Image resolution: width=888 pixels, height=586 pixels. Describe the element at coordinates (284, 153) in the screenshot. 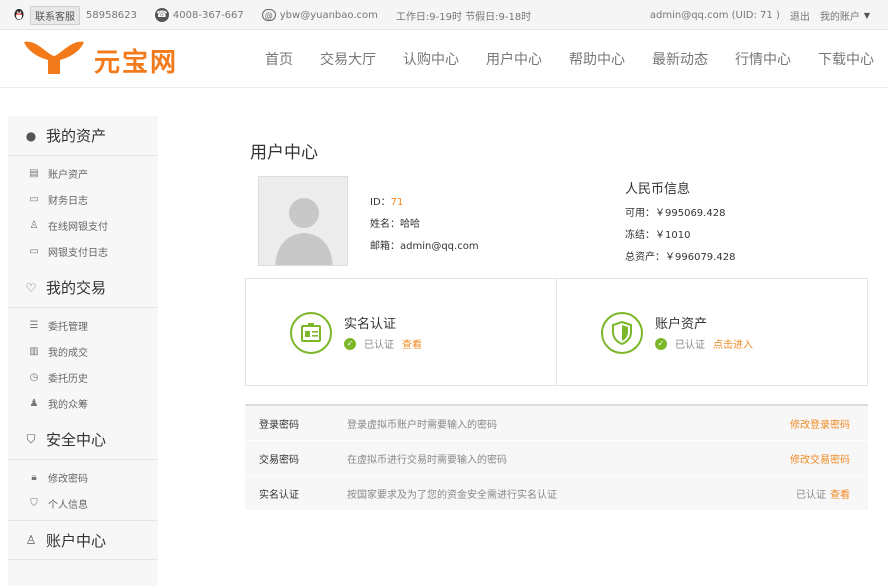

I see `page-title: 用户中心` at that location.